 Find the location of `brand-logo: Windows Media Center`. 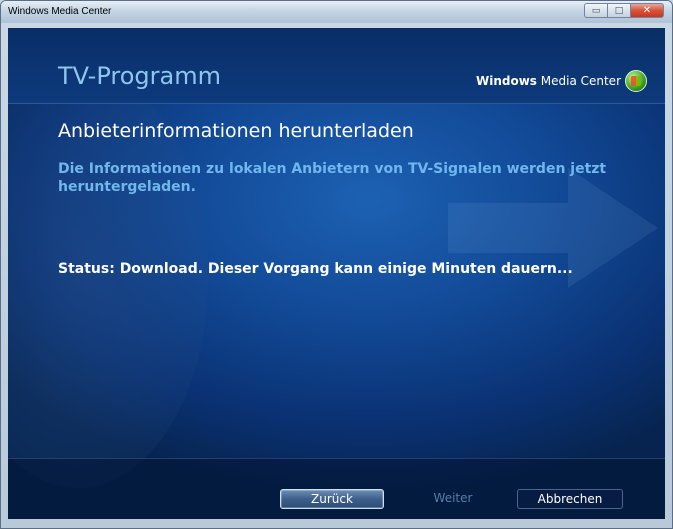

brand-logo: Windows Media Center is located at coordinates (561, 81).